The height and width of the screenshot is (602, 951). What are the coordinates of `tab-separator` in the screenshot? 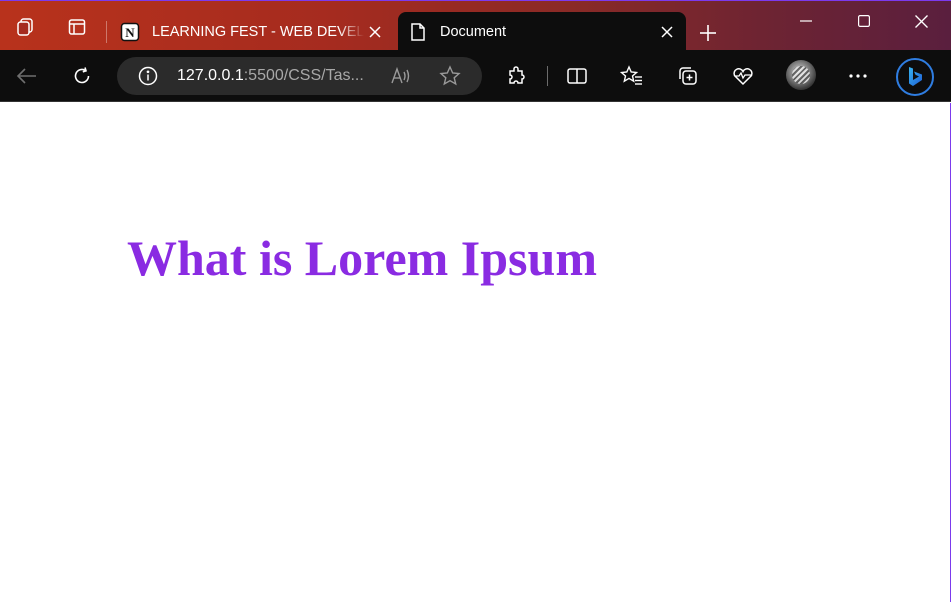 It's located at (106, 32).